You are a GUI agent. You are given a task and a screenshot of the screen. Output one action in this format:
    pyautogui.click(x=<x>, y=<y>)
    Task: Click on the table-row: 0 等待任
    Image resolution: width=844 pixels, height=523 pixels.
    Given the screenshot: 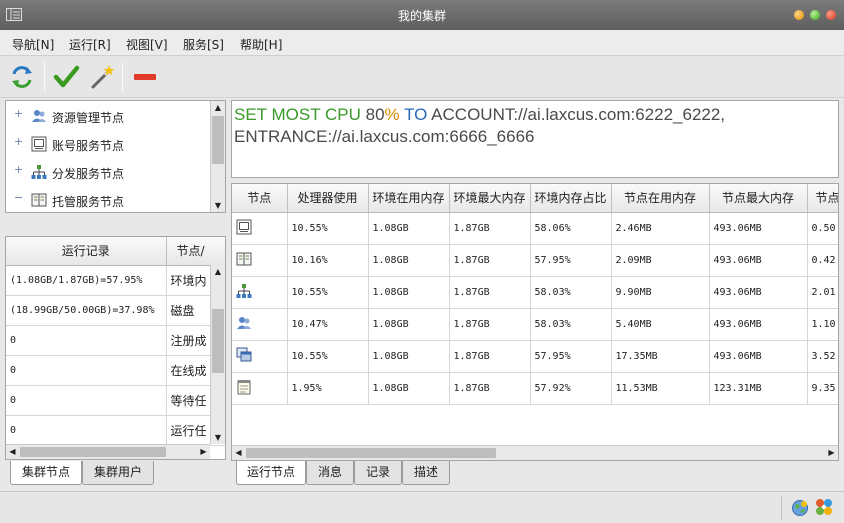 What is the action you would take?
    pyautogui.click(x=115, y=400)
    